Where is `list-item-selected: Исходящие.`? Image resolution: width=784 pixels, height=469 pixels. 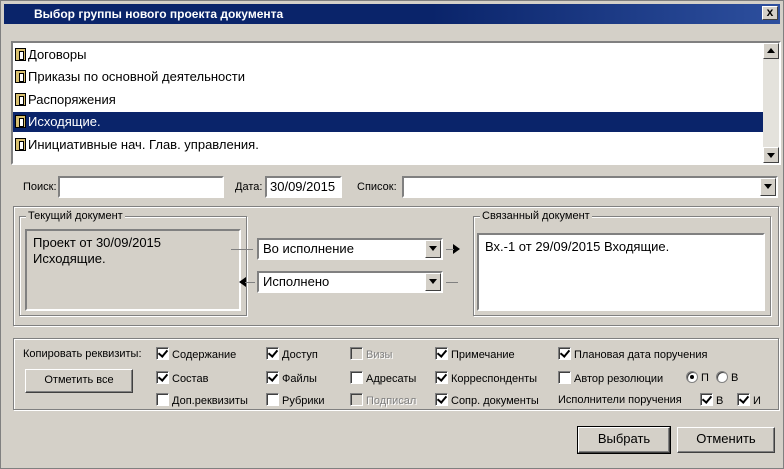 list-item-selected: Исходящие. is located at coordinates (388, 122).